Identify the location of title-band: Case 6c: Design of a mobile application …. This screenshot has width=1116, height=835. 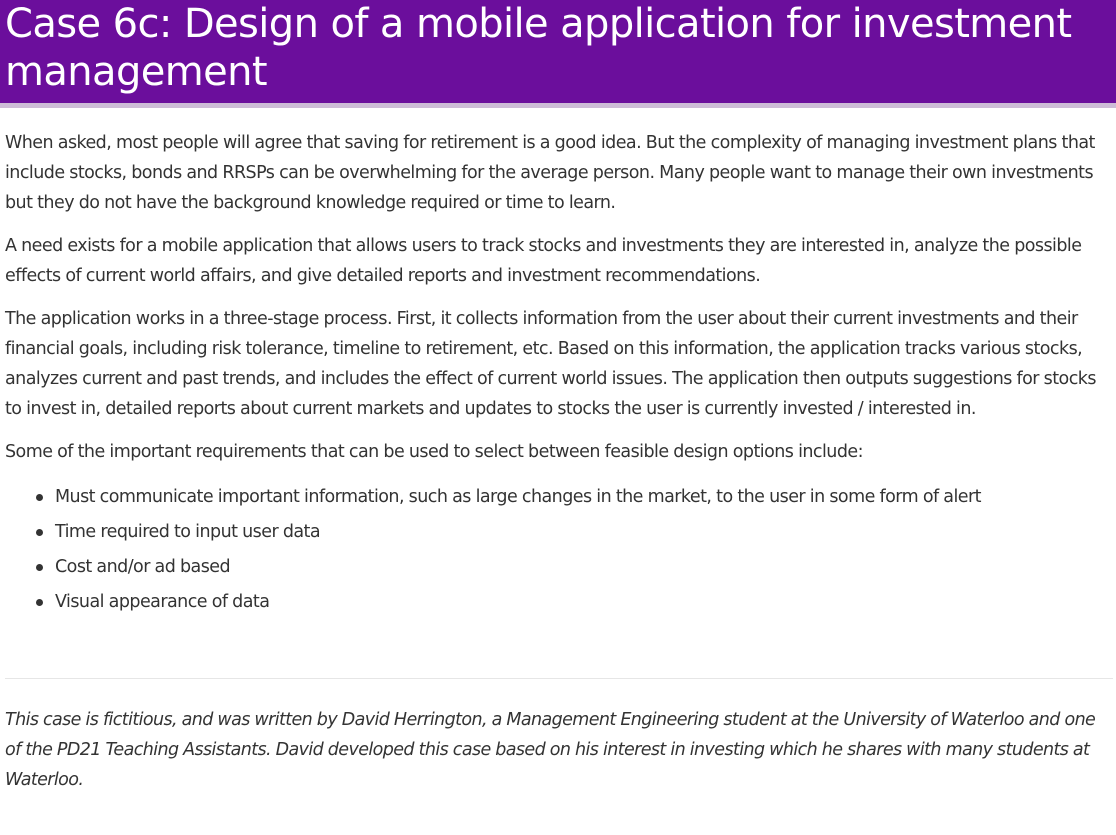
(558, 54).